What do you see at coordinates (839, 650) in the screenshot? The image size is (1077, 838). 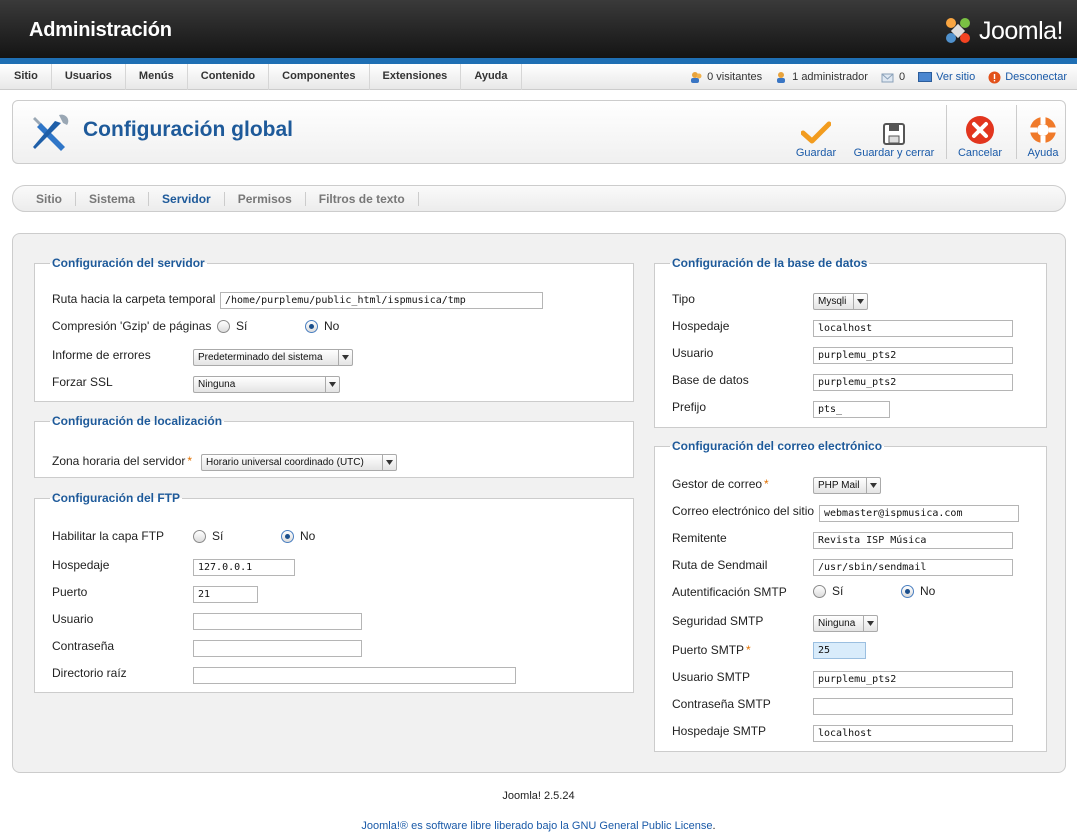 I see `smtp-port-input: 25` at bounding box center [839, 650].